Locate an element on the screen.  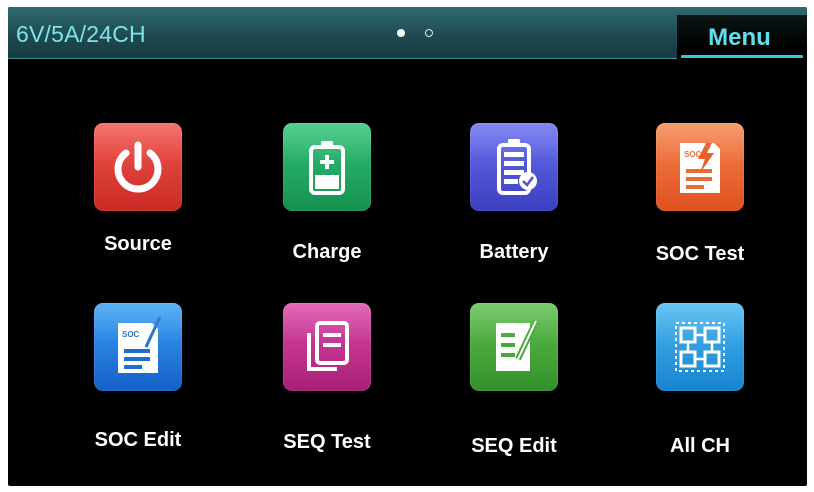
power-icon is located at coordinates (138, 167).